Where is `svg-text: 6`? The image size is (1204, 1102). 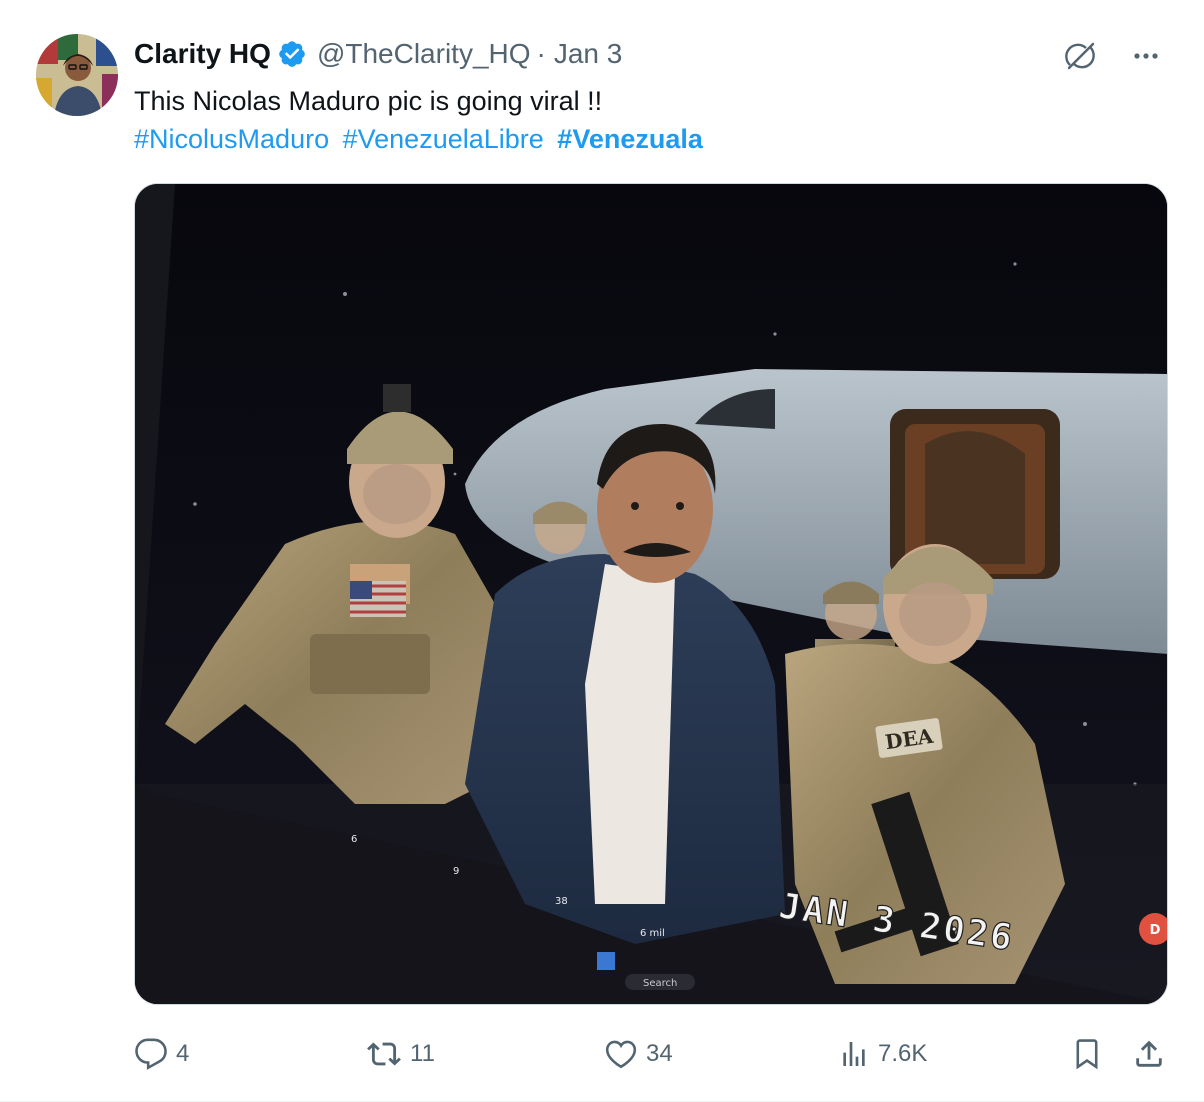 svg-text: 6 is located at coordinates (354, 839).